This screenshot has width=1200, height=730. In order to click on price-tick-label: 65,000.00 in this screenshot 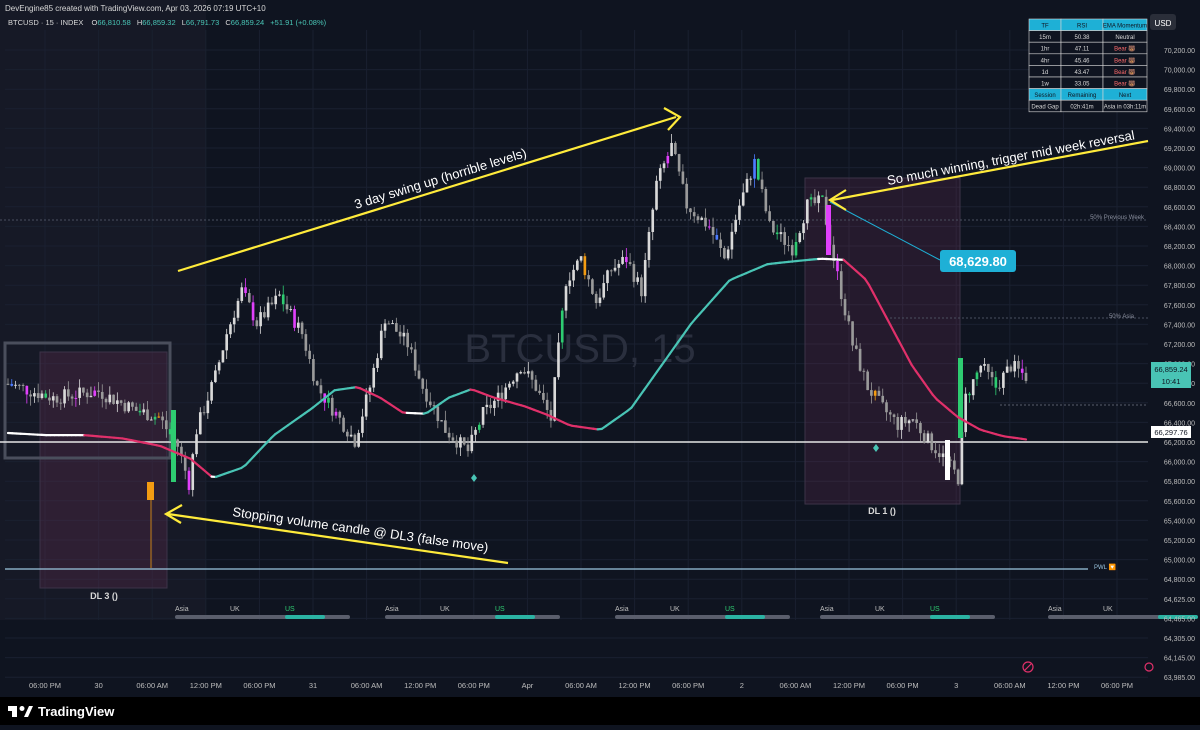, I will do `click(1179, 561)`.